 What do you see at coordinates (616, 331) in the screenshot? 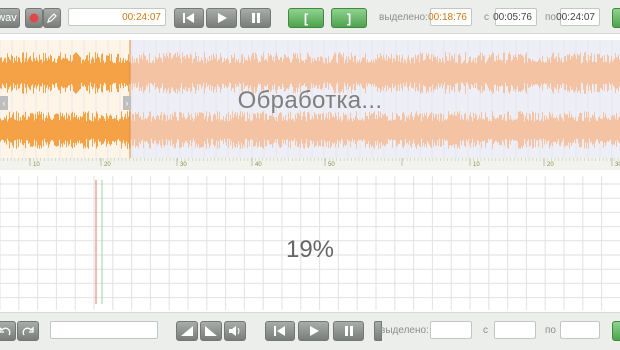
I see `bottom-apply-button` at bounding box center [616, 331].